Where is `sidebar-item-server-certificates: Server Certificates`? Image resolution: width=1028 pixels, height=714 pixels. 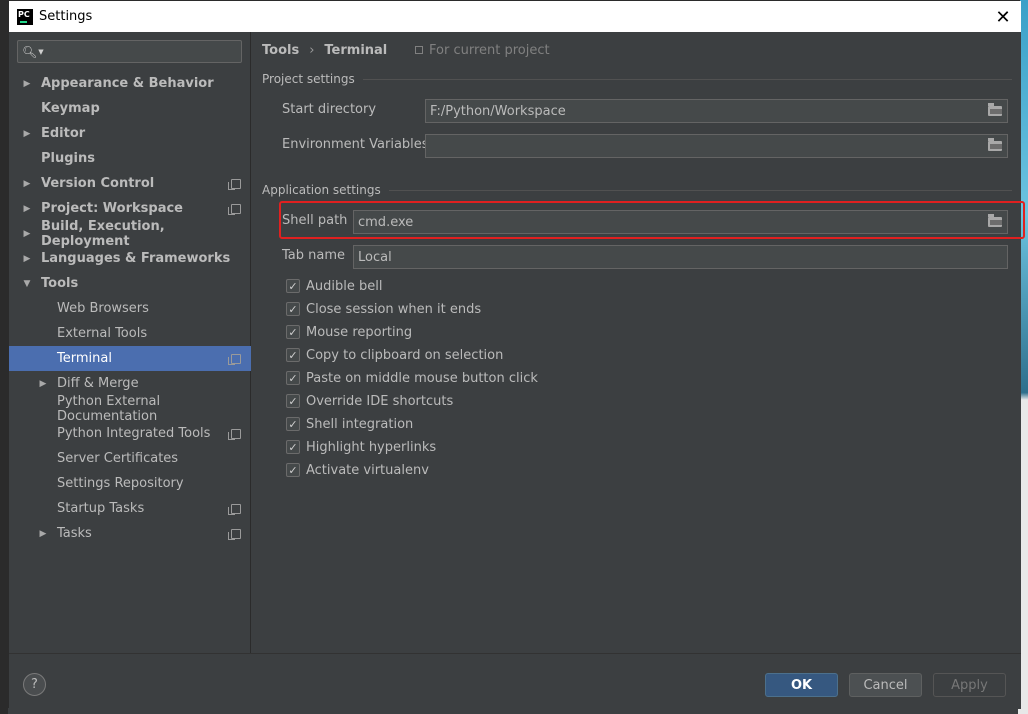
sidebar-item-server-certificates: Server Certificates is located at coordinates (130, 458).